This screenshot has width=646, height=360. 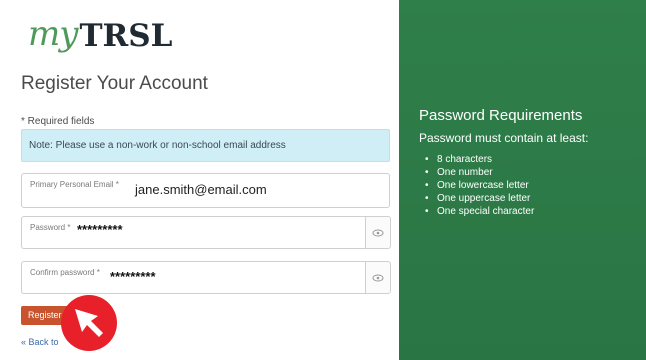 I want to click on list-item: One number, so click(x=479, y=172).